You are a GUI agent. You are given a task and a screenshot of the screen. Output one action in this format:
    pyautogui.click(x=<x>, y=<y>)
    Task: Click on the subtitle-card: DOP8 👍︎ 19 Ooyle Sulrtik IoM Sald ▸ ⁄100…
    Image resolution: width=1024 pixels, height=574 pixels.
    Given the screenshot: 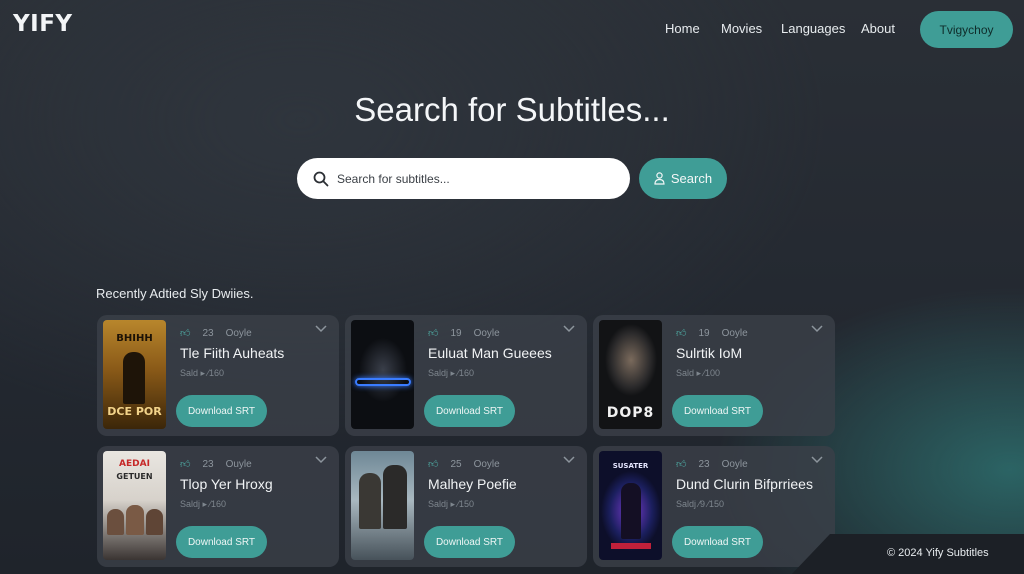 What is the action you would take?
    pyautogui.click(x=714, y=375)
    